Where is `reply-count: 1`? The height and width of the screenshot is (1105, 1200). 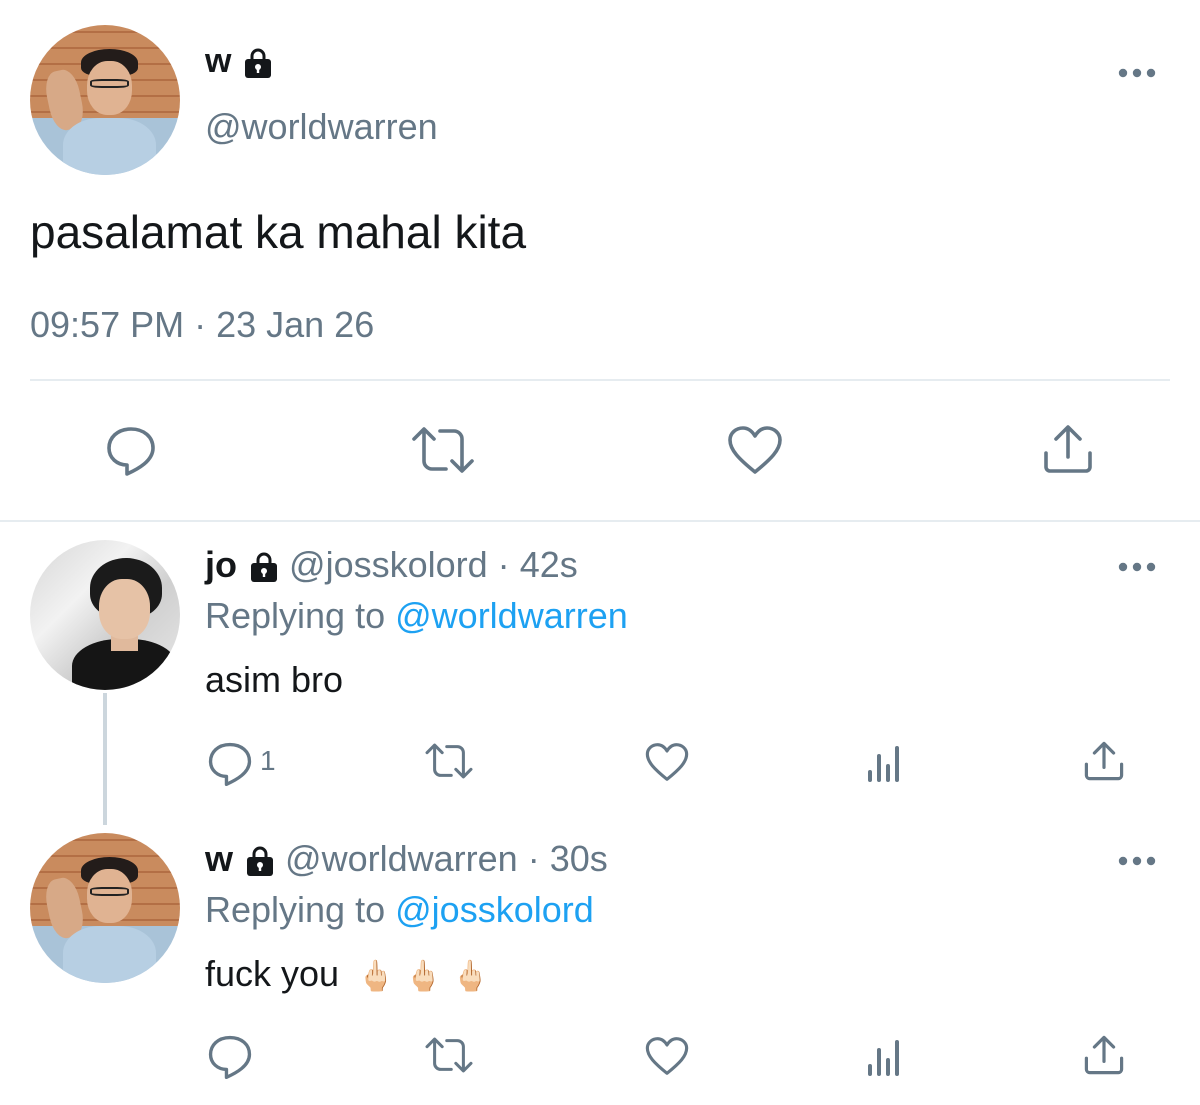 reply-count: 1 is located at coordinates (268, 760).